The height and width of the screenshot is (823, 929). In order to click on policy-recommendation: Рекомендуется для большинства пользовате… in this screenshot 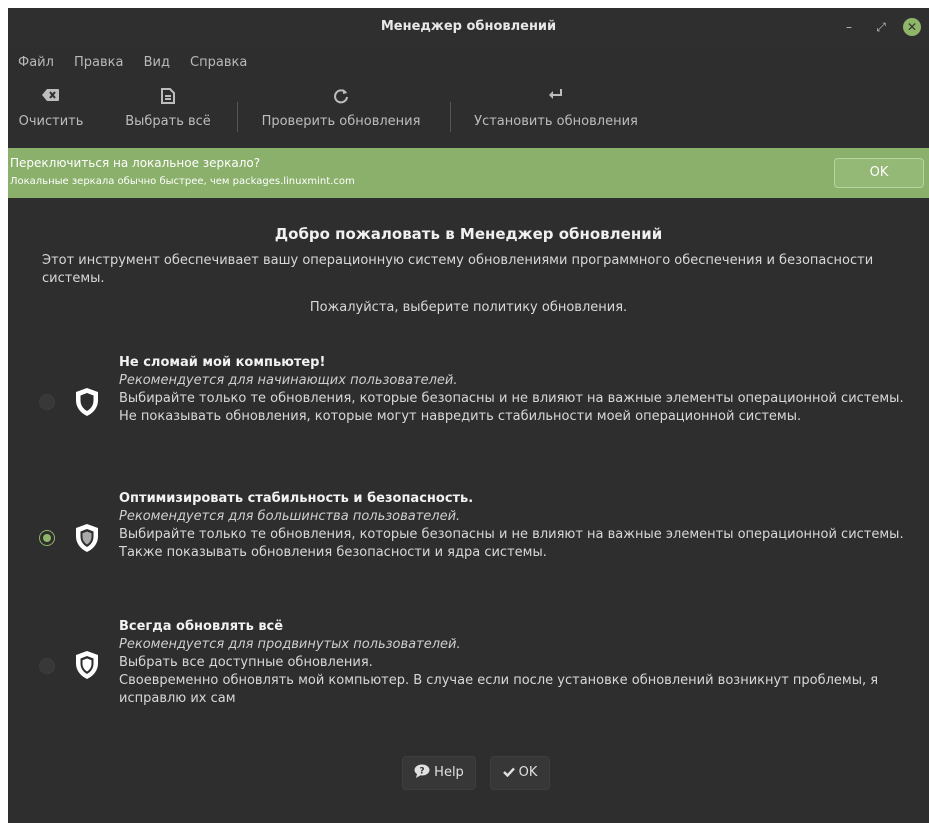, I will do `click(290, 516)`.